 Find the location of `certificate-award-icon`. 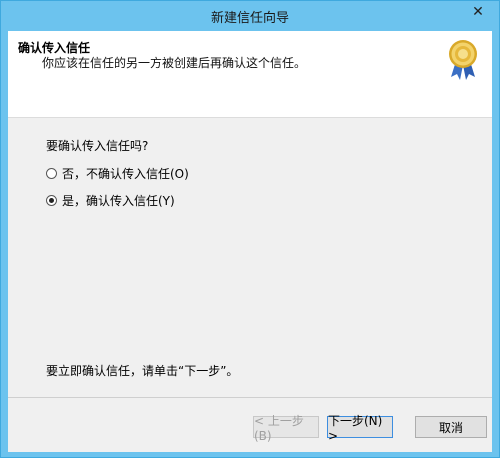

certificate-award-icon is located at coordinates (463, 60).